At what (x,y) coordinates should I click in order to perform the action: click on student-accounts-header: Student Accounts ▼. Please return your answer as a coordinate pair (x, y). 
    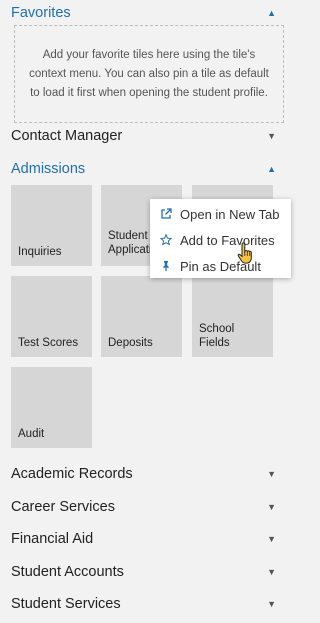
    Looking at the image, I should click on (149, 572).